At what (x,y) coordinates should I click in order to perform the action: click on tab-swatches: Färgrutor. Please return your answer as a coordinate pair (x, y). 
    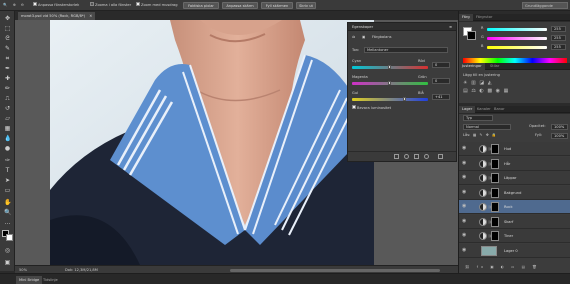
    Looking at the image, I should click on (484, 17).